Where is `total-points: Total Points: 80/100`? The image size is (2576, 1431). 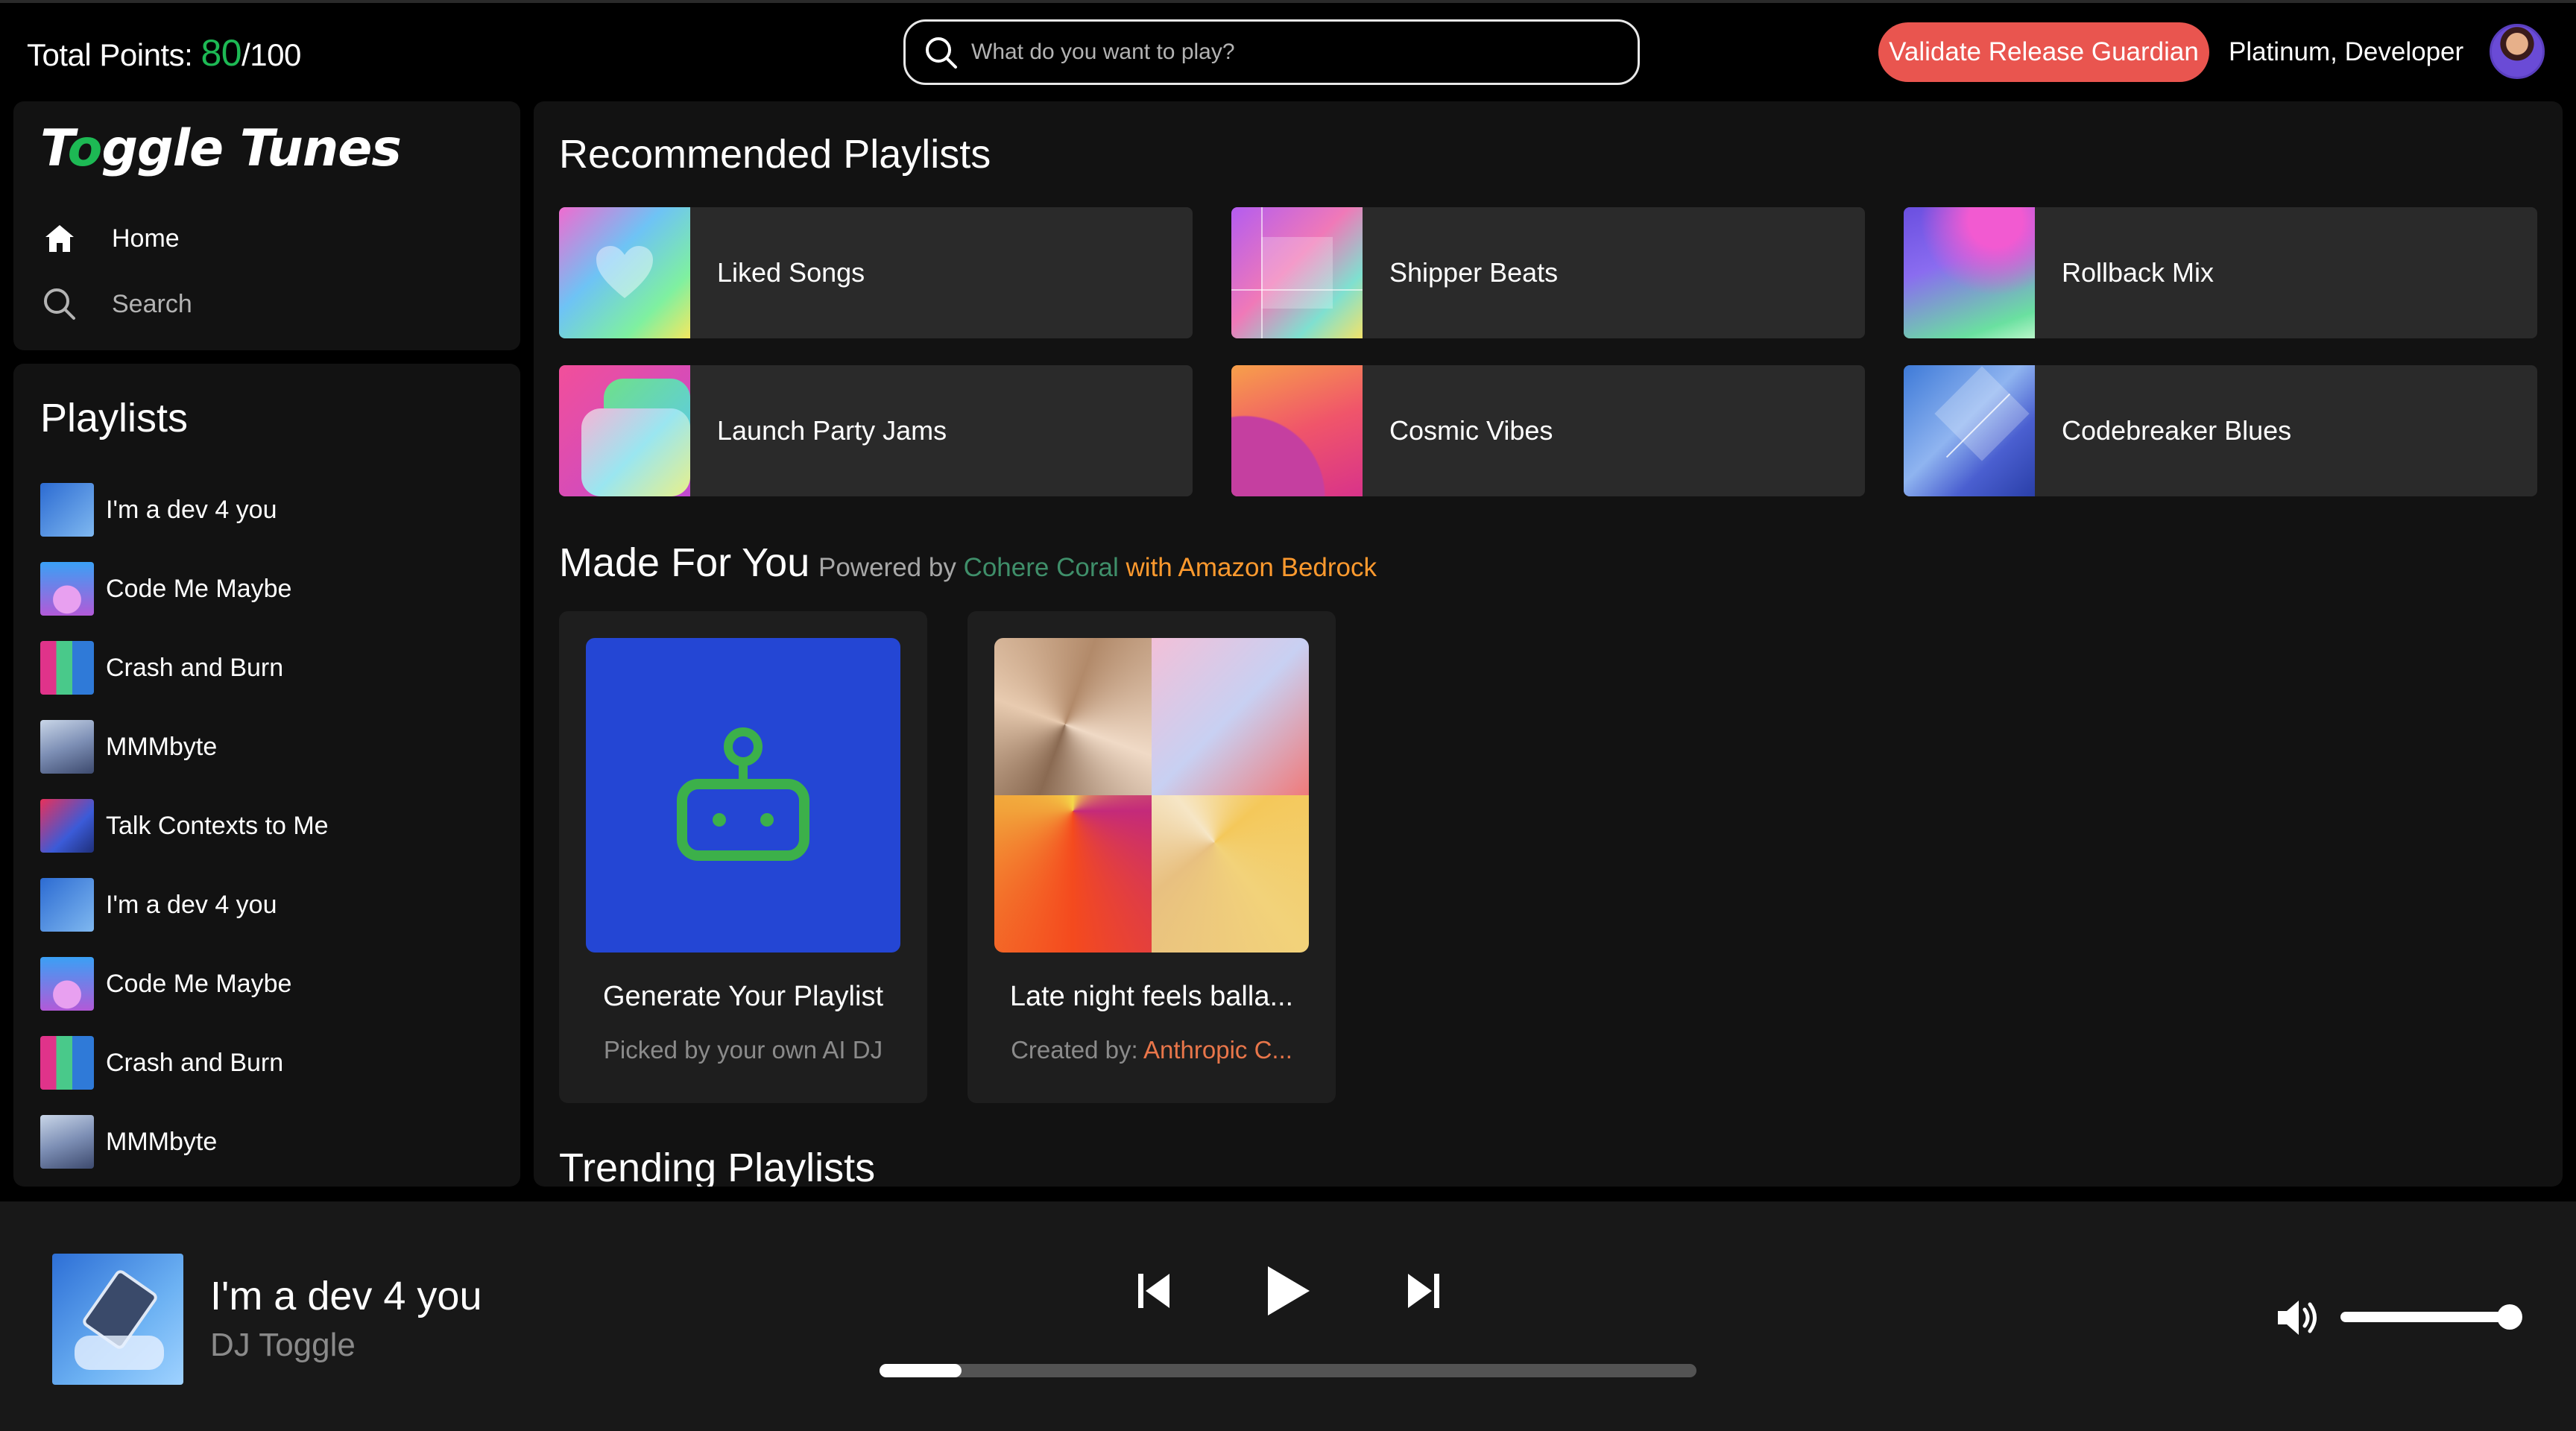
total-points: Total Points: 80/100 is located at coordinates (164, 53).